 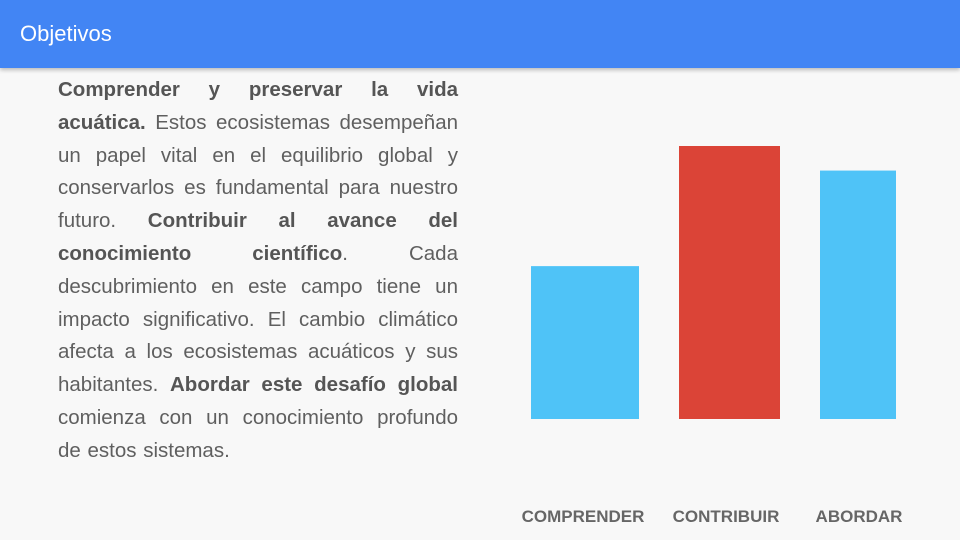 I want to click on objective-3-heading: Abordar este desafío global, so click(x=314, y=385).